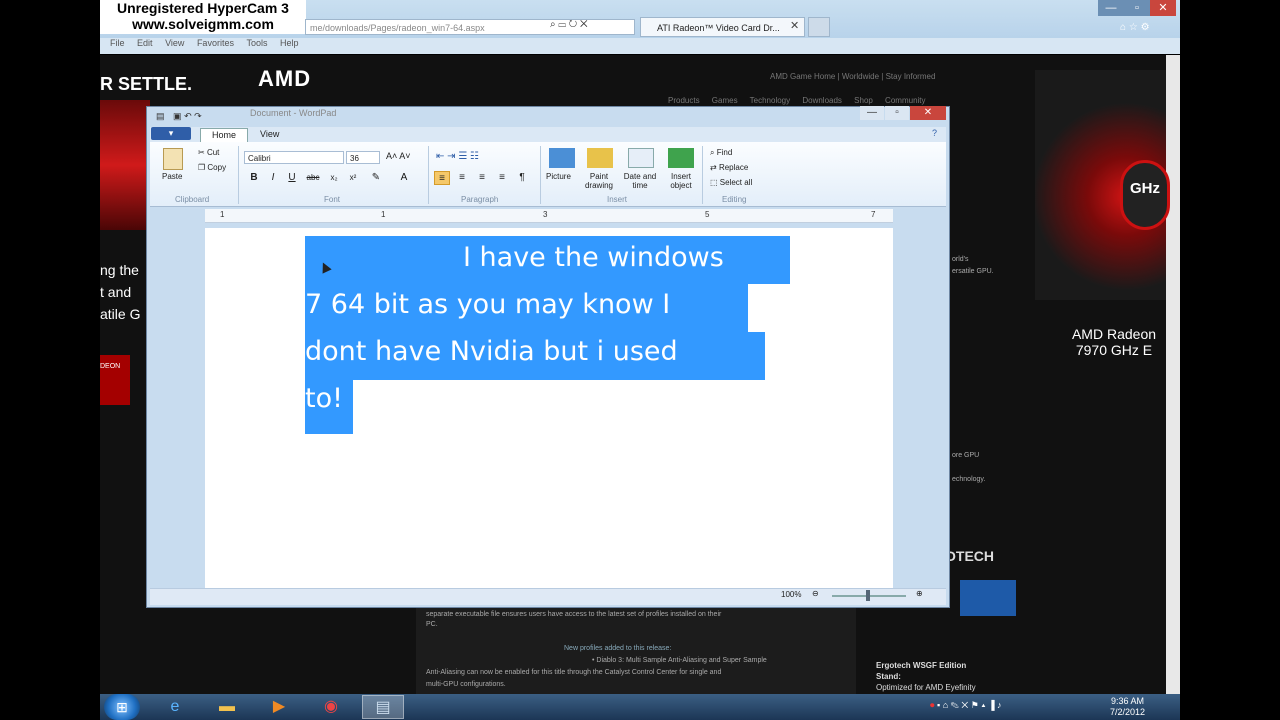 The width and height of the screenshot is (1280, 720). Describe the element at coordinates (815, 593) in the screenshot. I see `zoom-out-icon: ⊖` at that location.